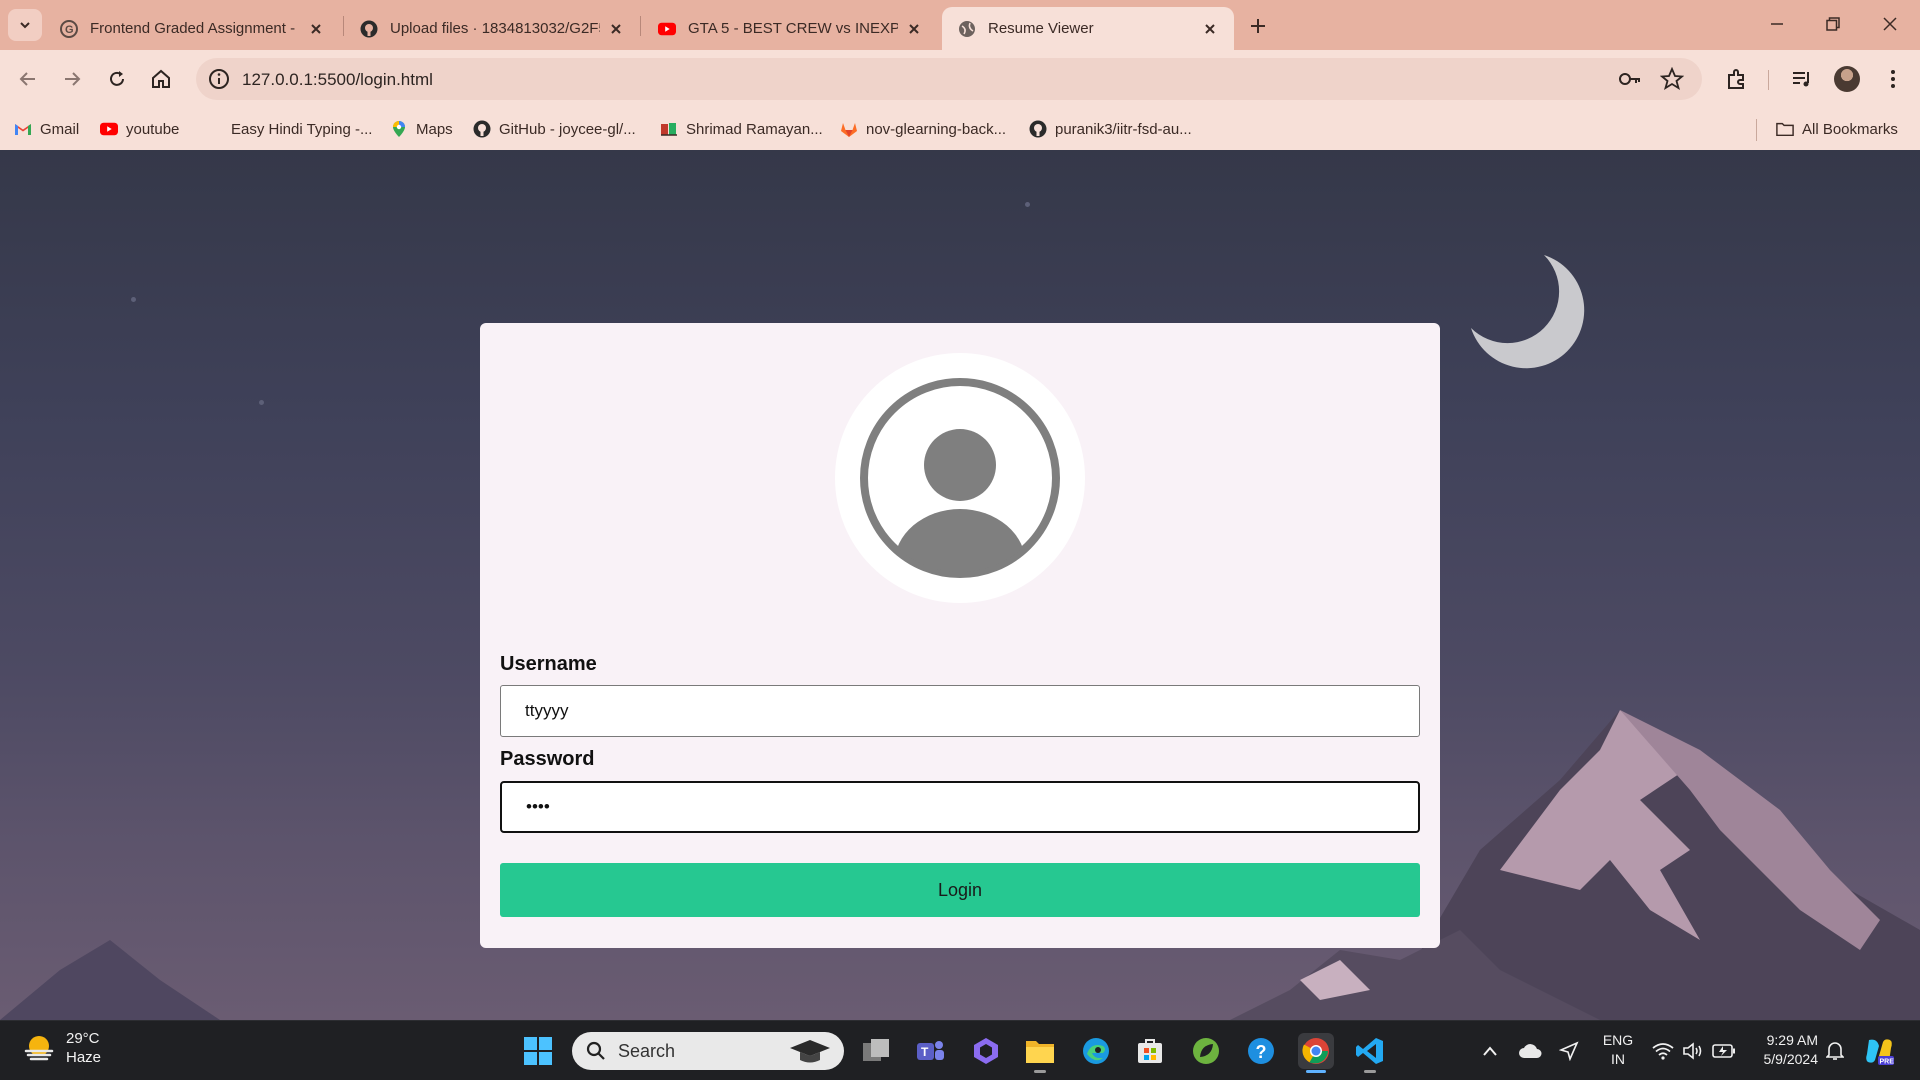 The image size is (1920, 1080). What do you see at coordinates (960, 478) in the screenshot?
I see `user-profile-icon` at bounding box center [960, 478].